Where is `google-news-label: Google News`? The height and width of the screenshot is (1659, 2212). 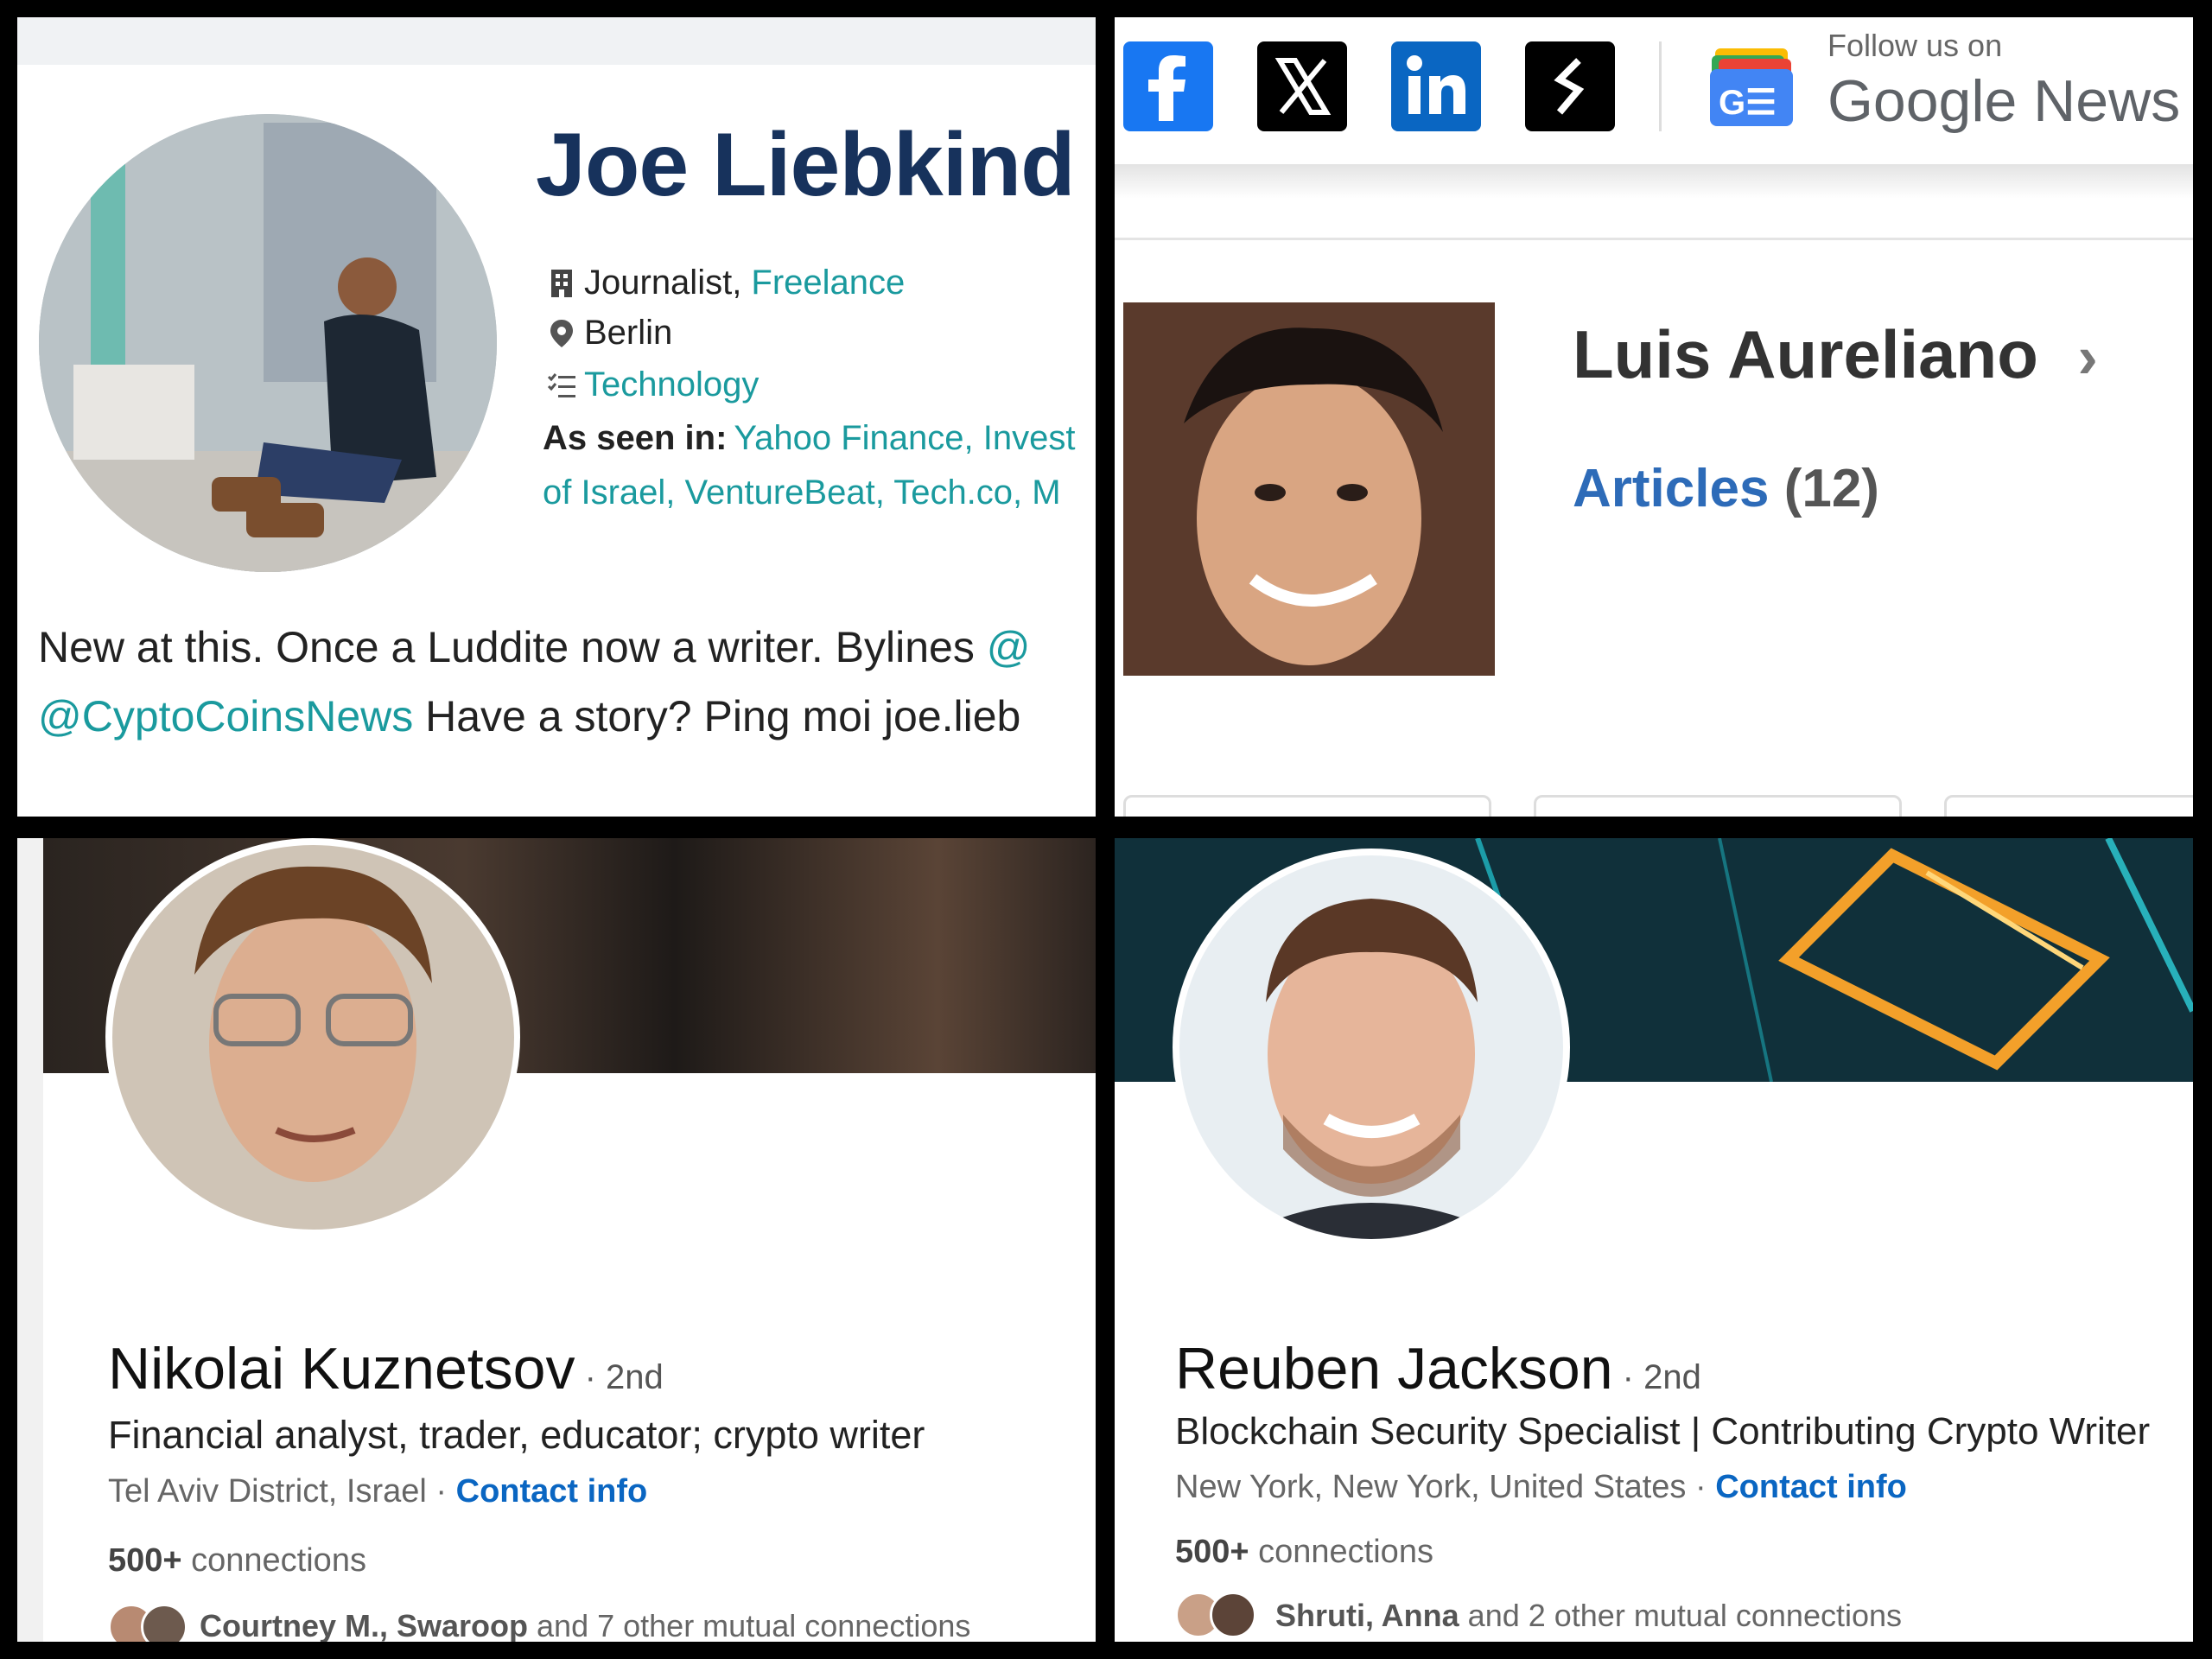 google-news-label: Google News is located at coordinates (2003, 101).